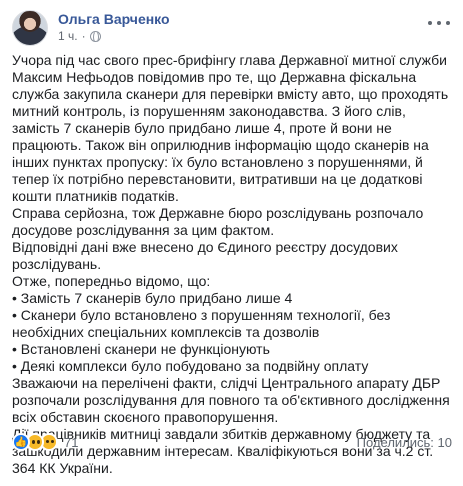 The width and height of the screenshot is (463, 486). I want to click on shares-count: Поделились: 10, so click(404, 442).